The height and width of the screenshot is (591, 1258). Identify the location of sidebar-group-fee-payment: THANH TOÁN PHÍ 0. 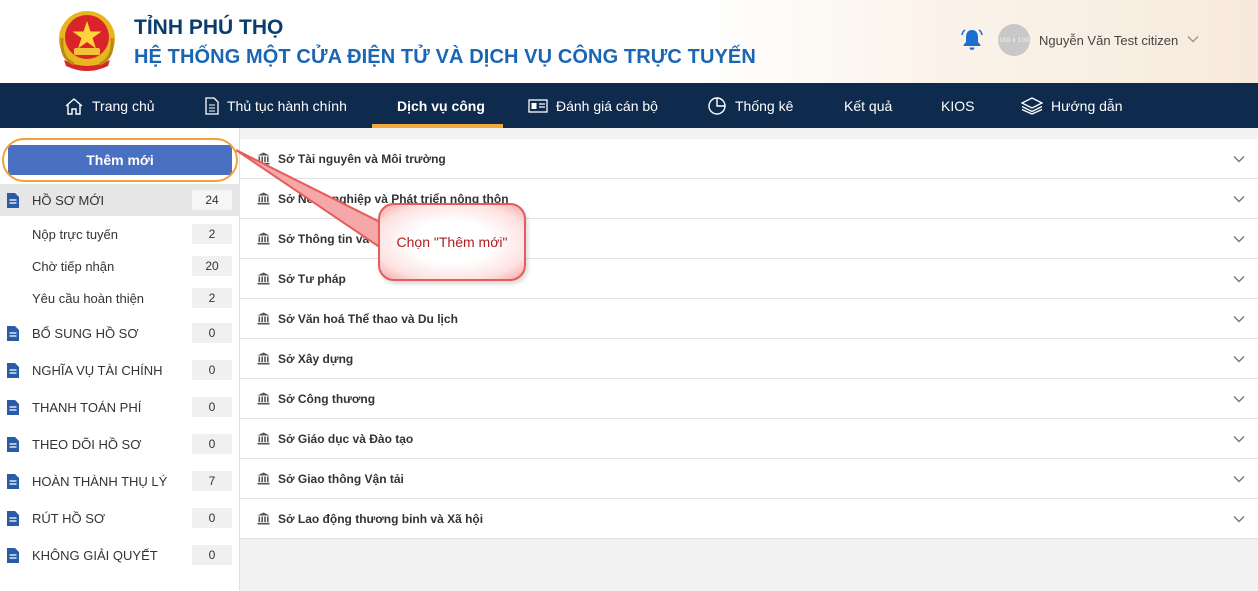
(120, 407).